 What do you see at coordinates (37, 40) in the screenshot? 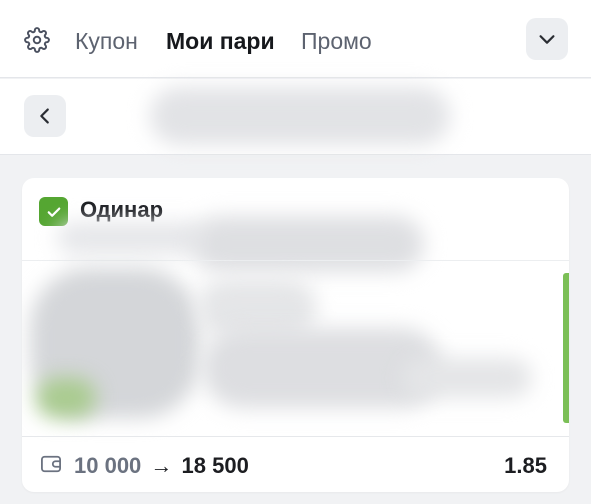
I see `gear-icon` at bounding box center [37, 40].